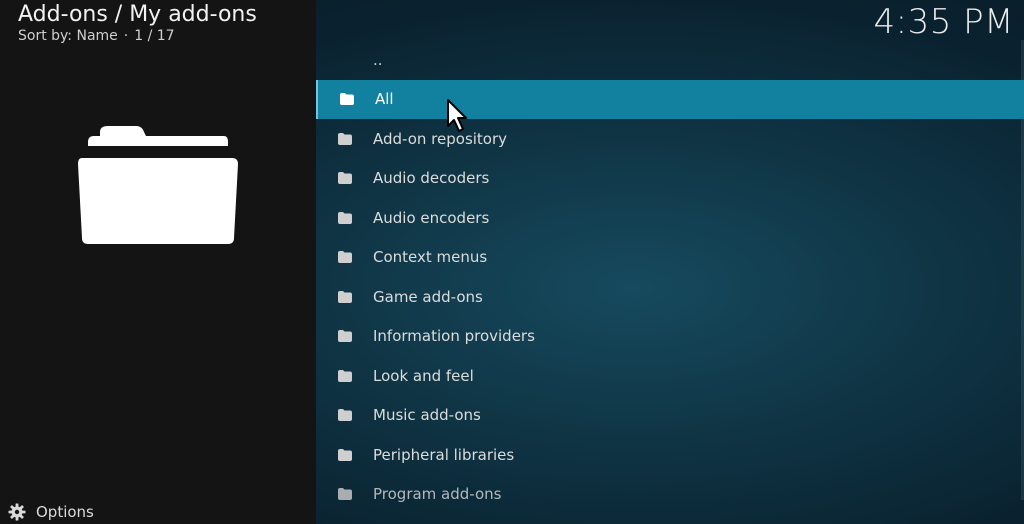 The height and width of the screenshot is (524, 1024). What do you see at coordinates (670, 455) in the screenshot?
I see `list-item-peripheral-libraries: Peripheral libraries` at bounding box center [670, 455].